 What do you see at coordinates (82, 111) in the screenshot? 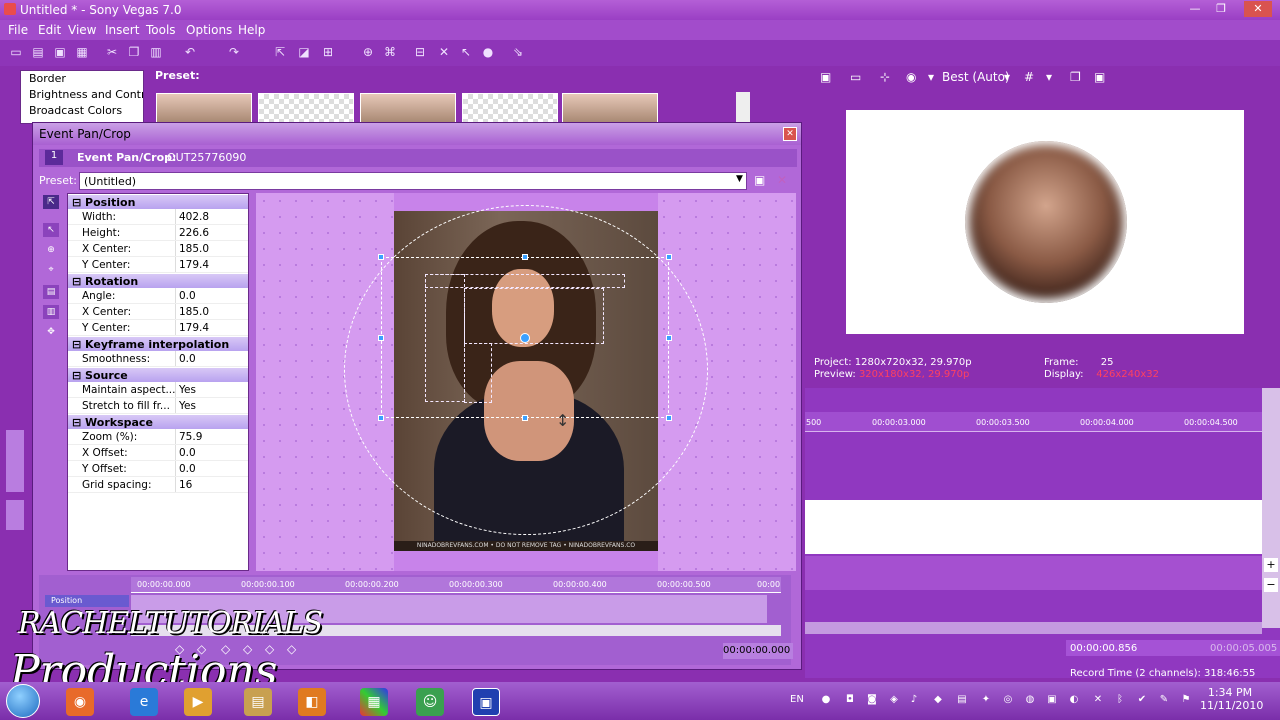
I see `fx-item: Broadcast Colors` at bounding box center [82, 111].